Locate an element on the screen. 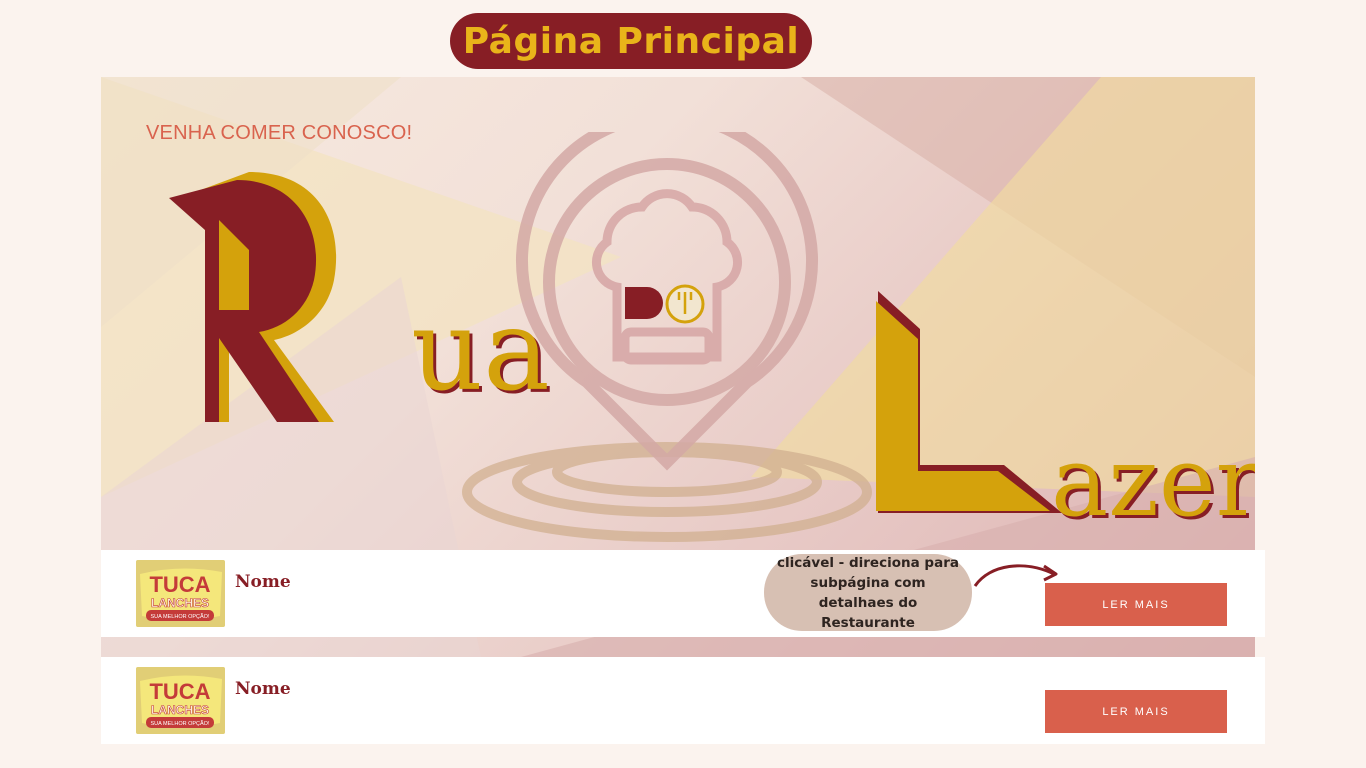 The height and width of the screenshot is (768, 1366). hero-tagline: VENHA COMER CONOSCO! is located at coordinates (279, 133).